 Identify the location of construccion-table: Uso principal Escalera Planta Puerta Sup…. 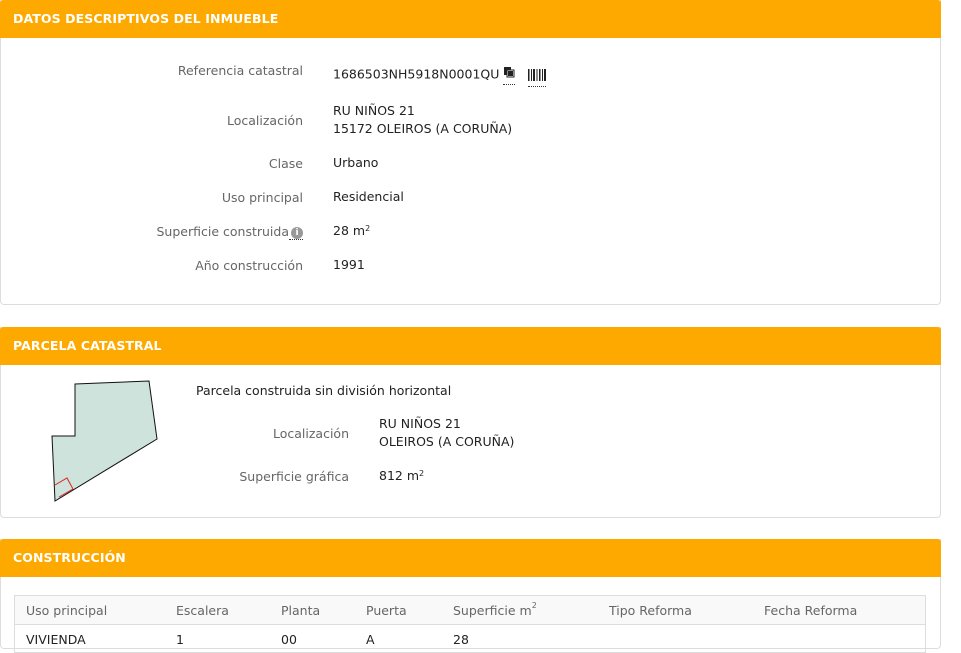
(470, 624).